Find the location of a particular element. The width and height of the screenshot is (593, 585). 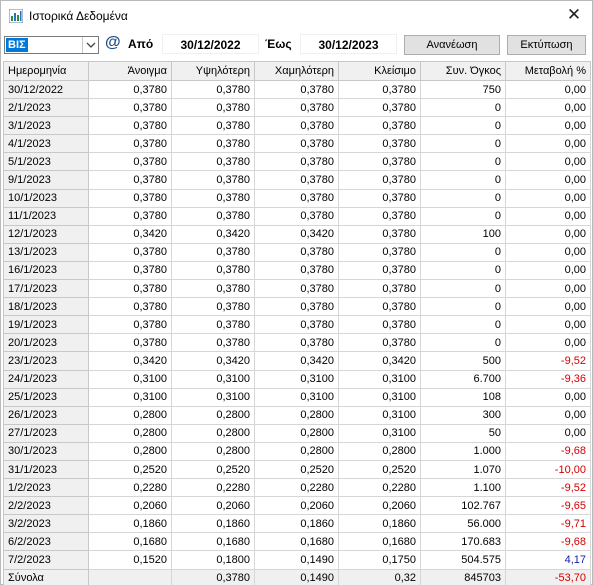

cell-volume: 108 is located at coordinates (463, 397).